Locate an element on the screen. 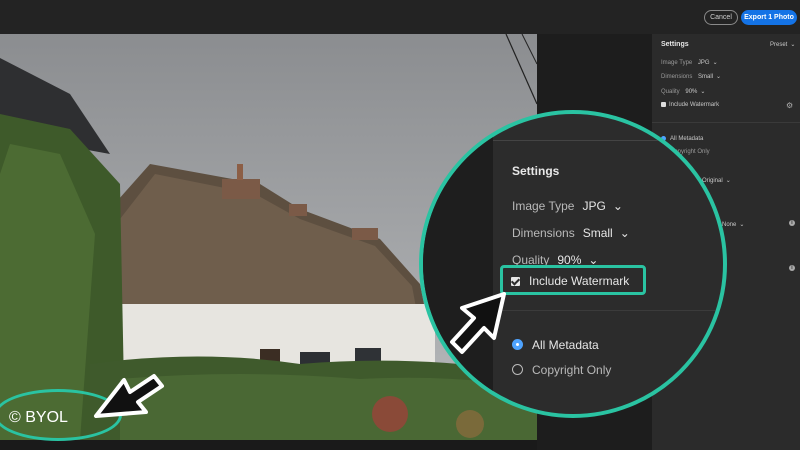 This screenshot has width=800, height=450. magnifier-settings-heading: Settings is located at coordinates (536, 171).